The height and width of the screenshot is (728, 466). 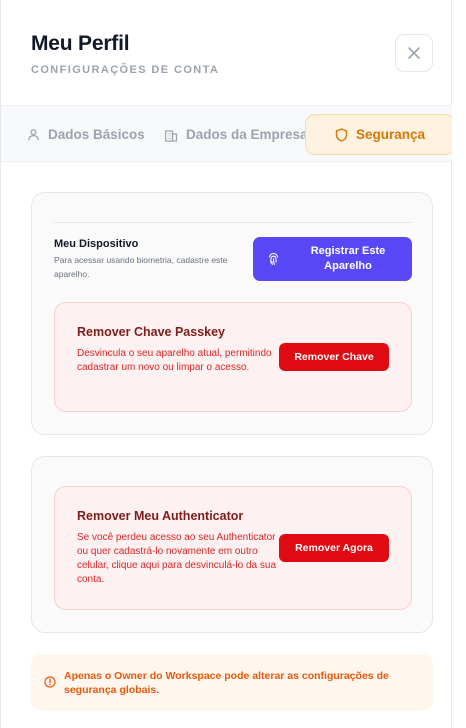 What do you see at coordinates (390, 134) in the screenshot?
I see `tab-label: Segurança` at bounding box center [390, 134].